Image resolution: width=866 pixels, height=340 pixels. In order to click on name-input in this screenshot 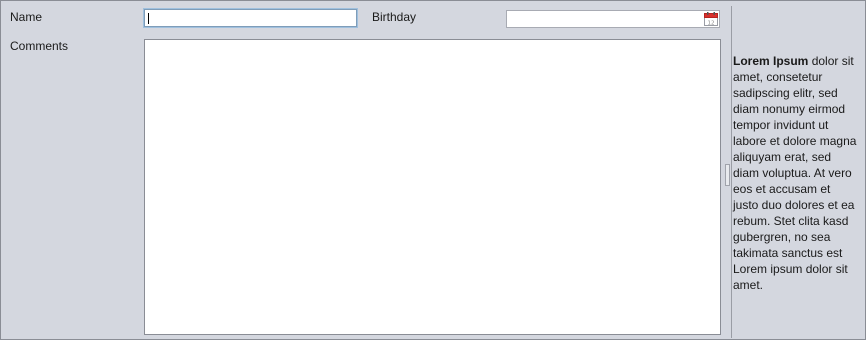, I will do `click(250, 18)`.